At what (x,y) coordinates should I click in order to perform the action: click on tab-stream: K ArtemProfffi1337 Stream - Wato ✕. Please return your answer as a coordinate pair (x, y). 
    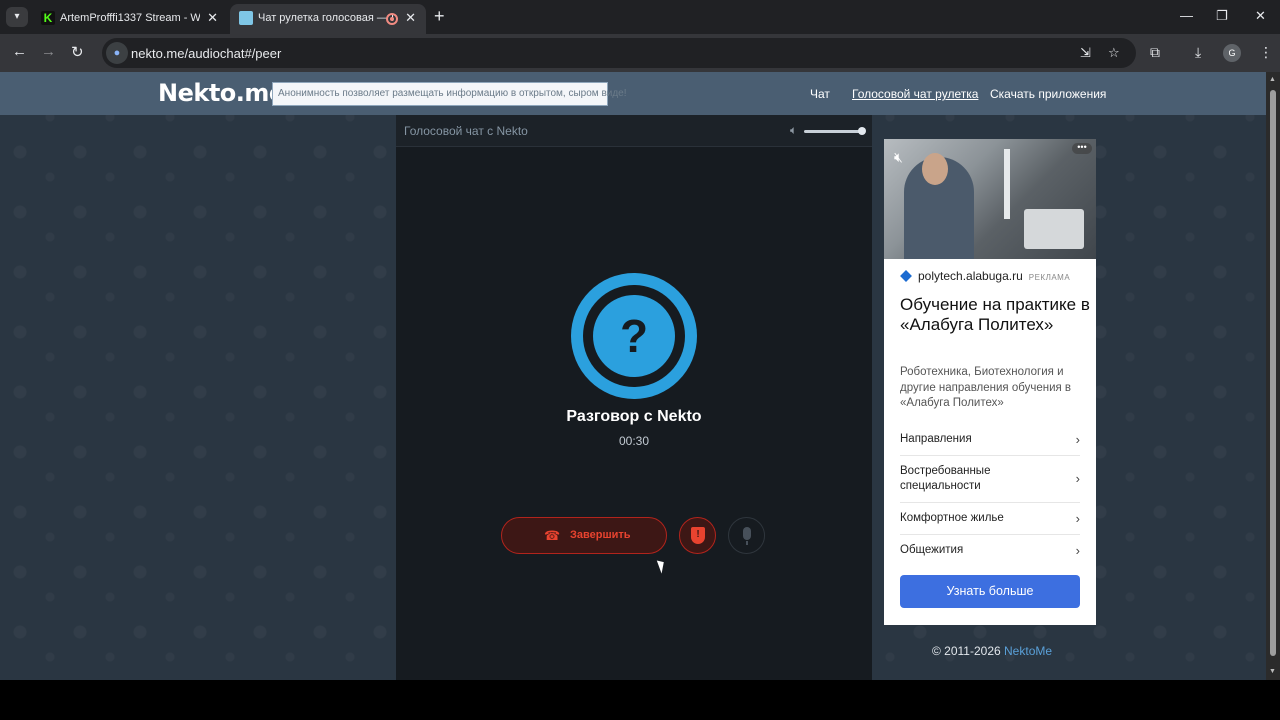
    Looking at the image, I should click on (130, 19).